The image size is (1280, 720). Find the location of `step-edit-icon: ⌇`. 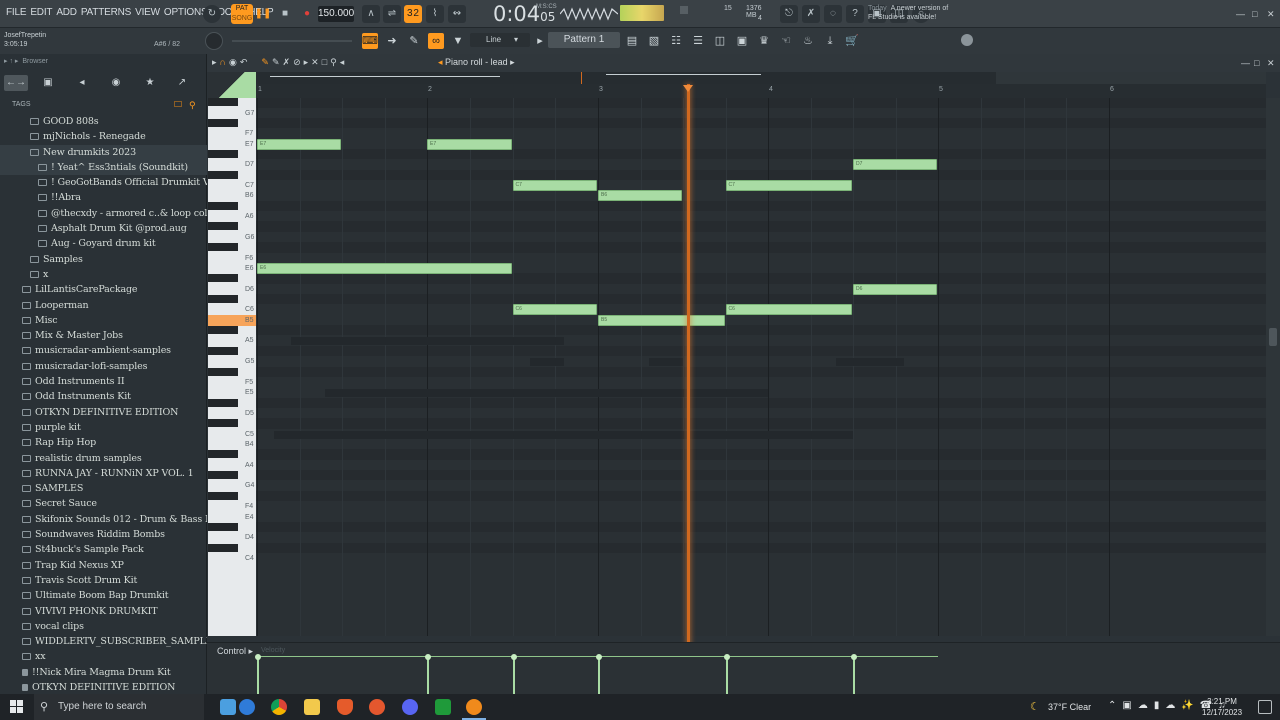

step-edit-icon: ⌇ is located at coordinates (435, 14).